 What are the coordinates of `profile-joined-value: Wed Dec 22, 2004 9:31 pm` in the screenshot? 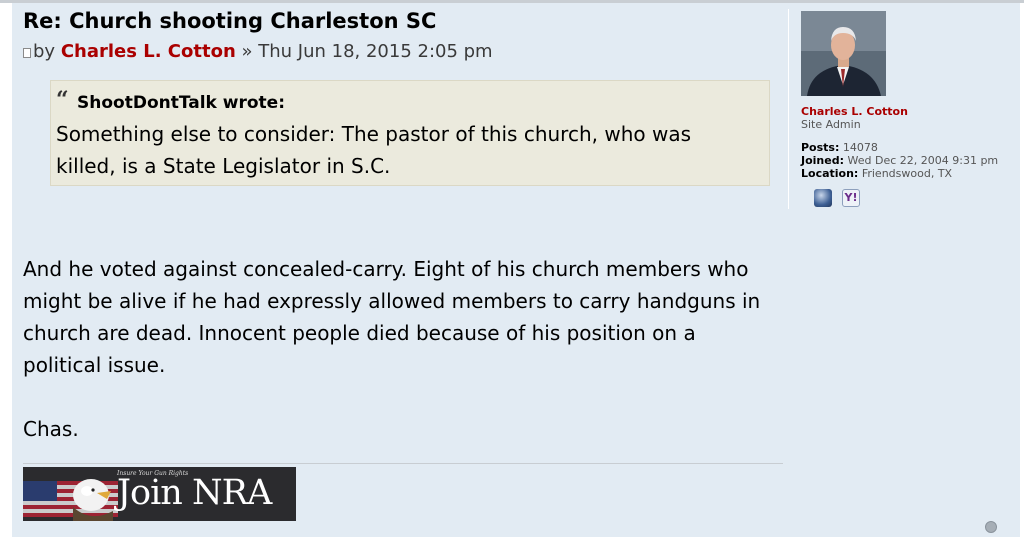 It's located at (923, 160).